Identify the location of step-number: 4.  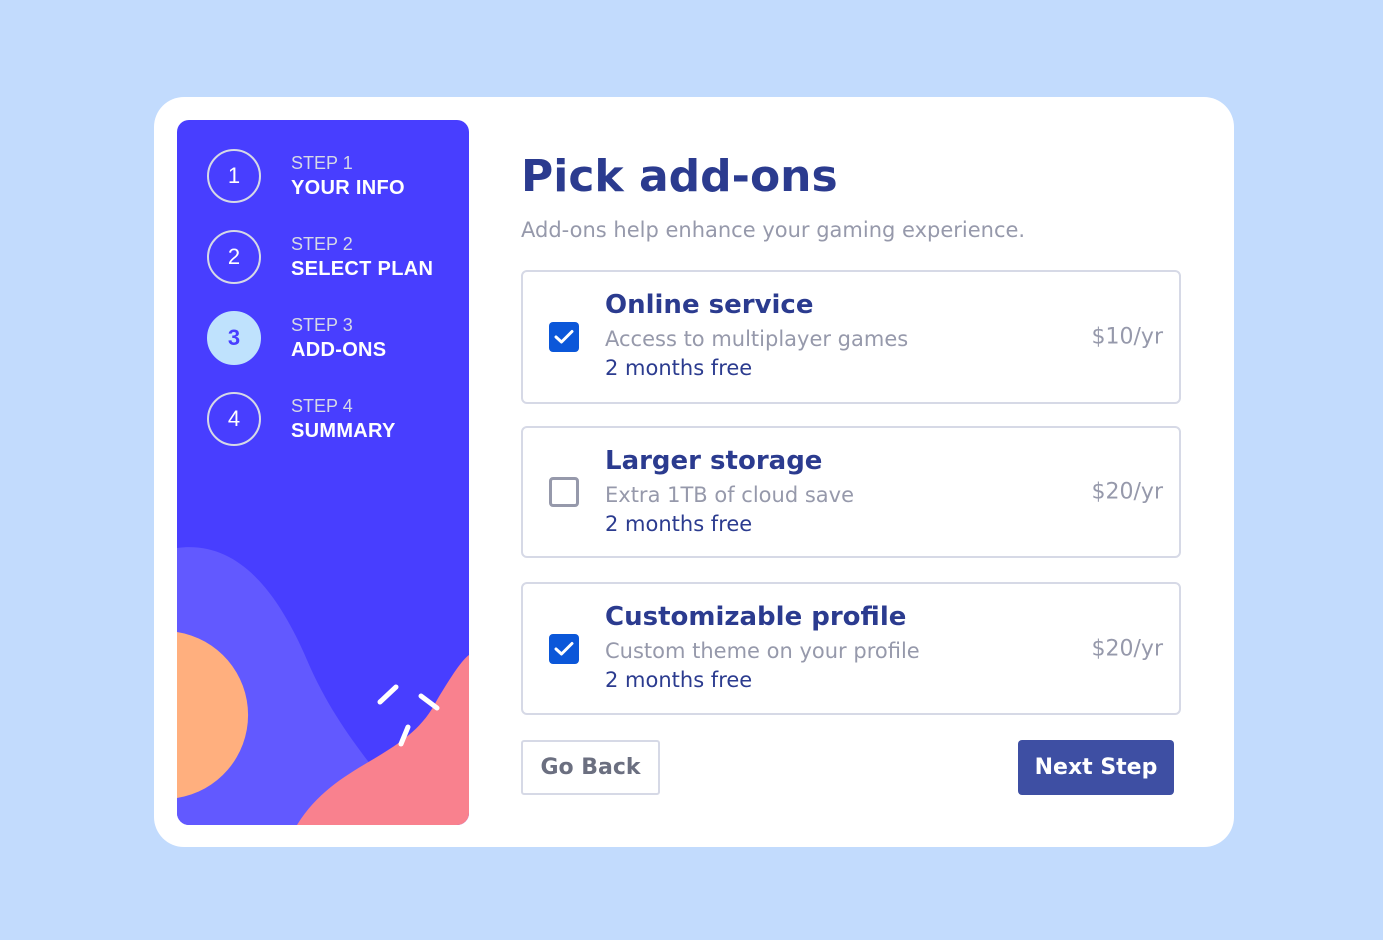
(234, 419).